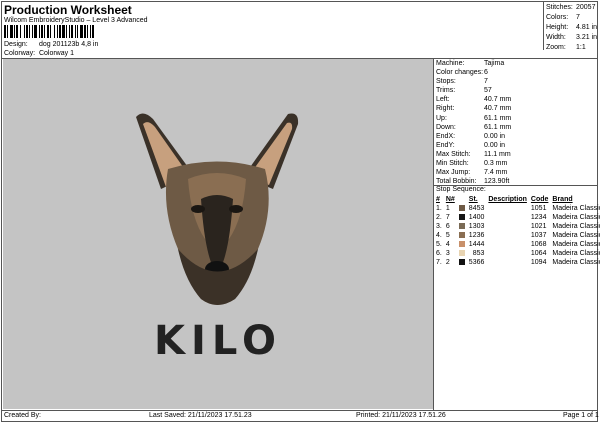  I want to click on table-row: 7.2 5366 1094 Madeira Classic 40, so click(517, 262).